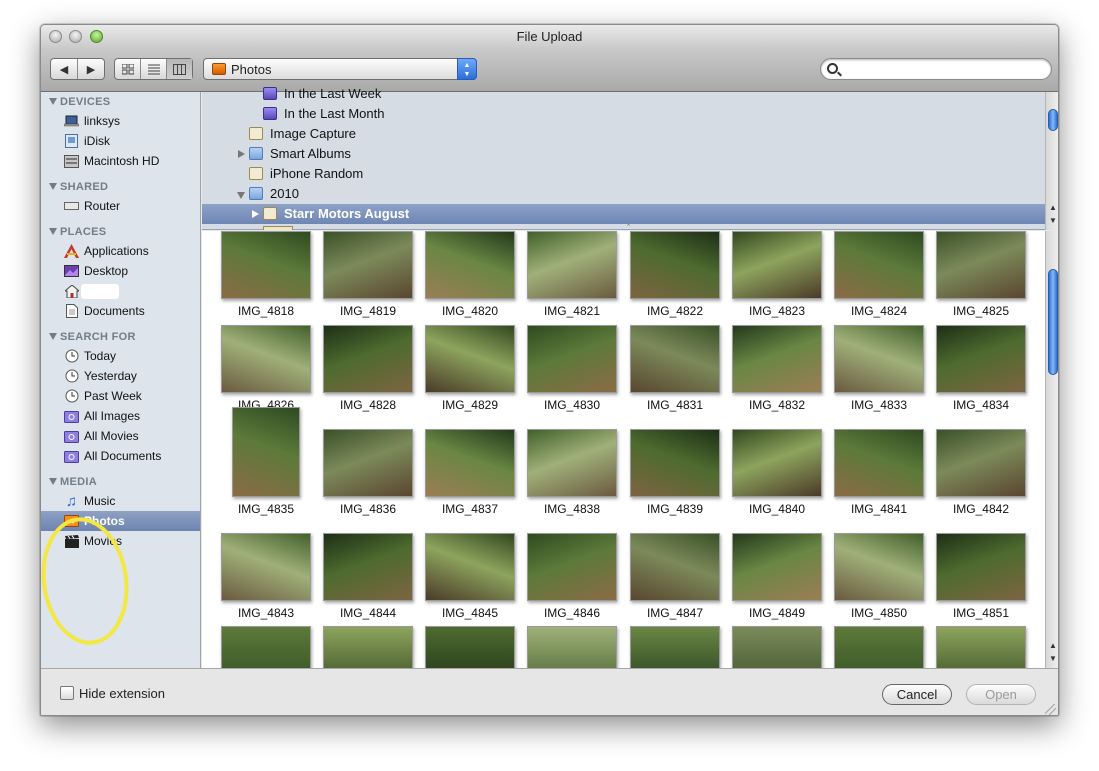 This screenshot has height=771, width=1099. What do you see at coordinates (179, 69) in the screenshot?
I see `column-view-icon` at bounding box center [179, 69].